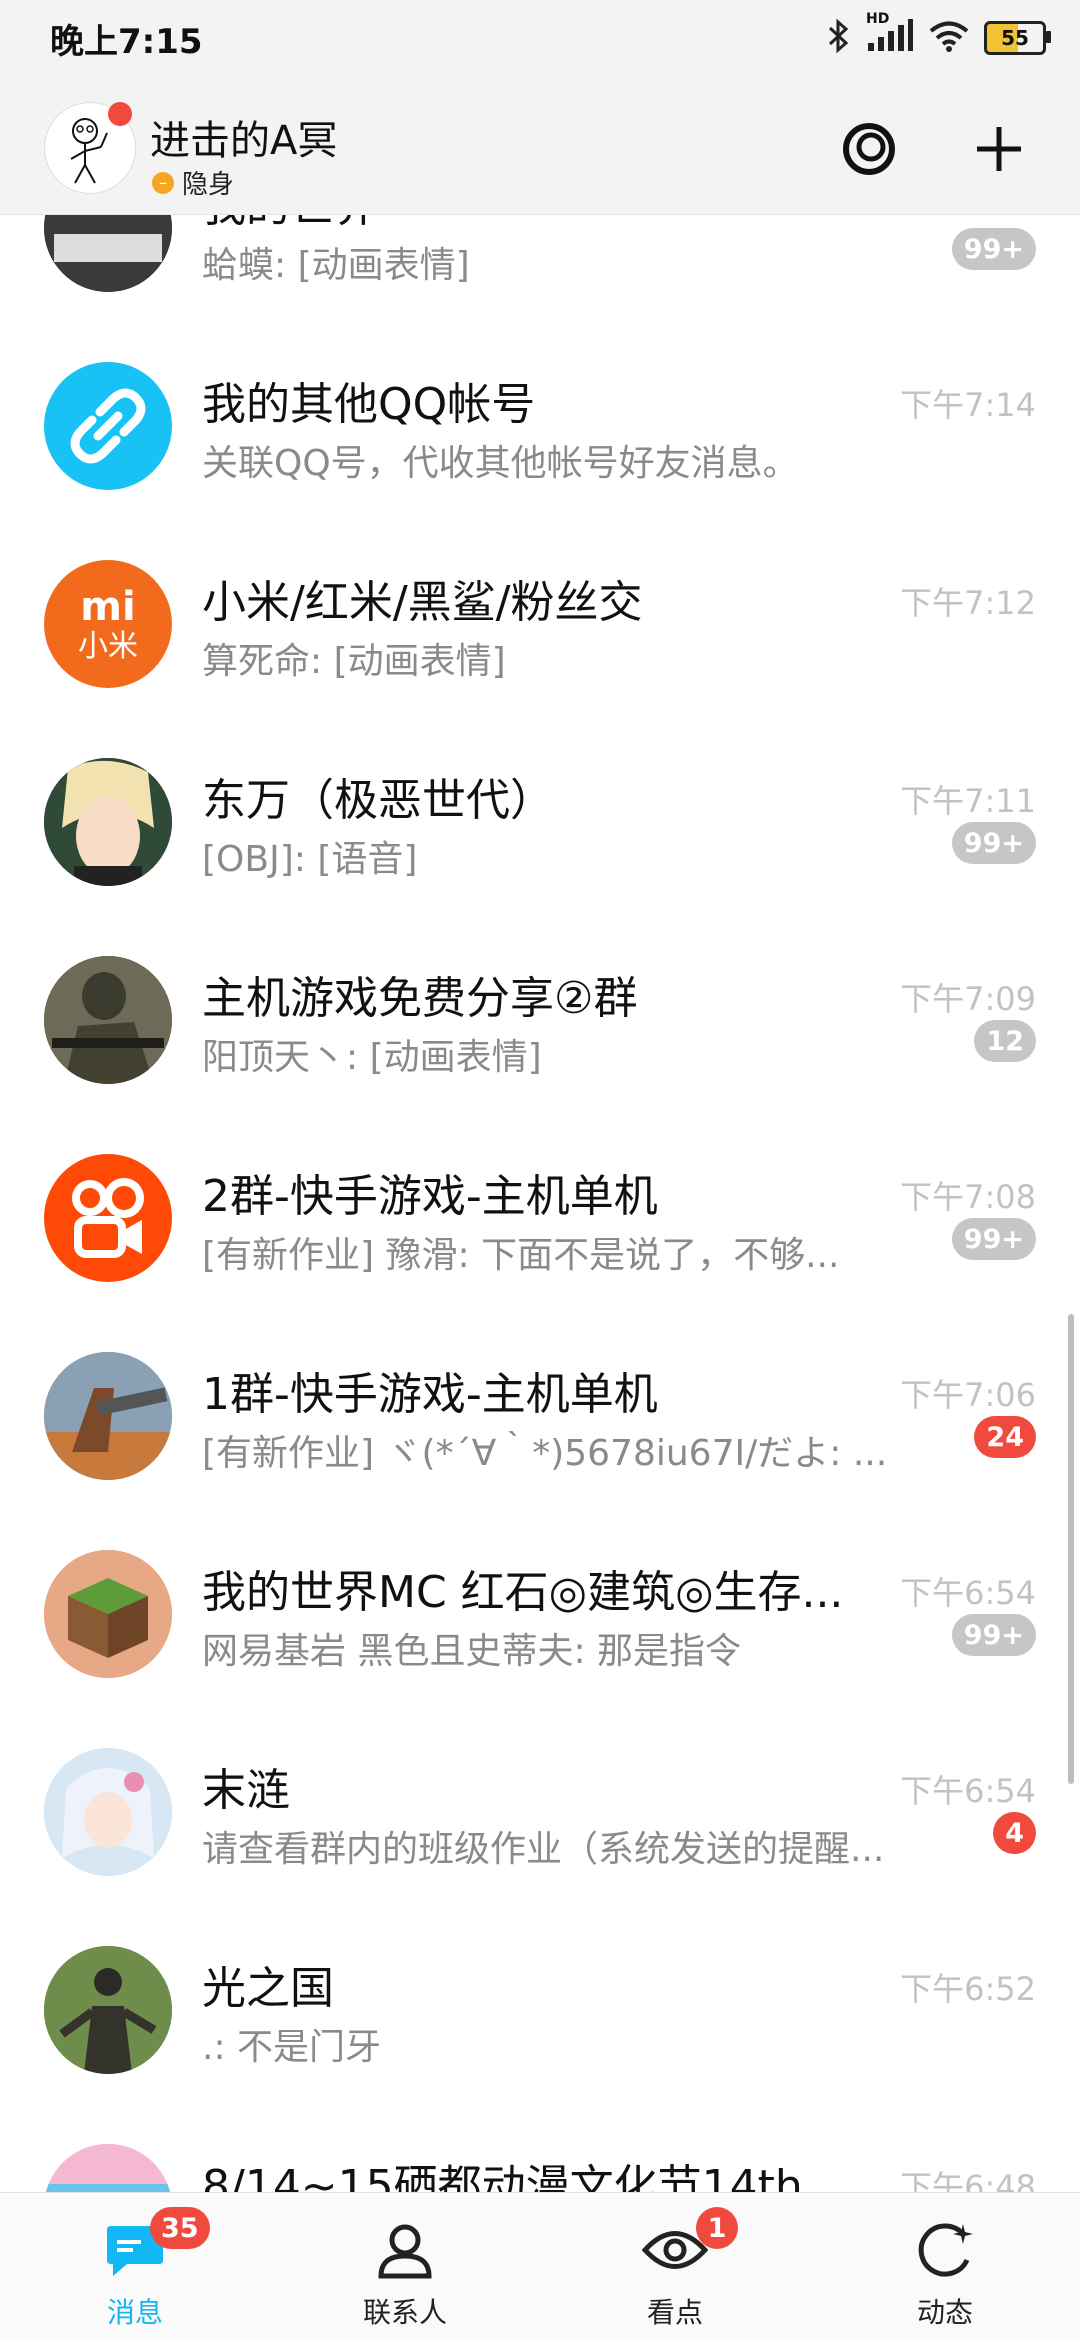  I want to click on balloon-indicator, so click(120, 114).